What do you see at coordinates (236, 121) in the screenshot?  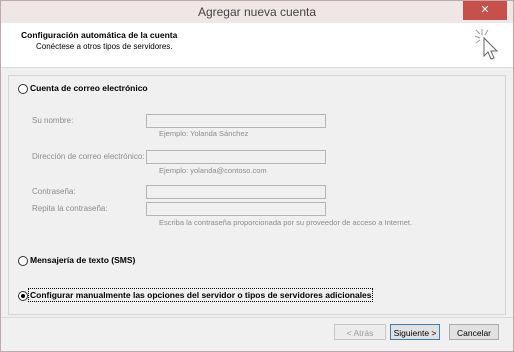 I see `name-field` at bounding box center [236, 121].